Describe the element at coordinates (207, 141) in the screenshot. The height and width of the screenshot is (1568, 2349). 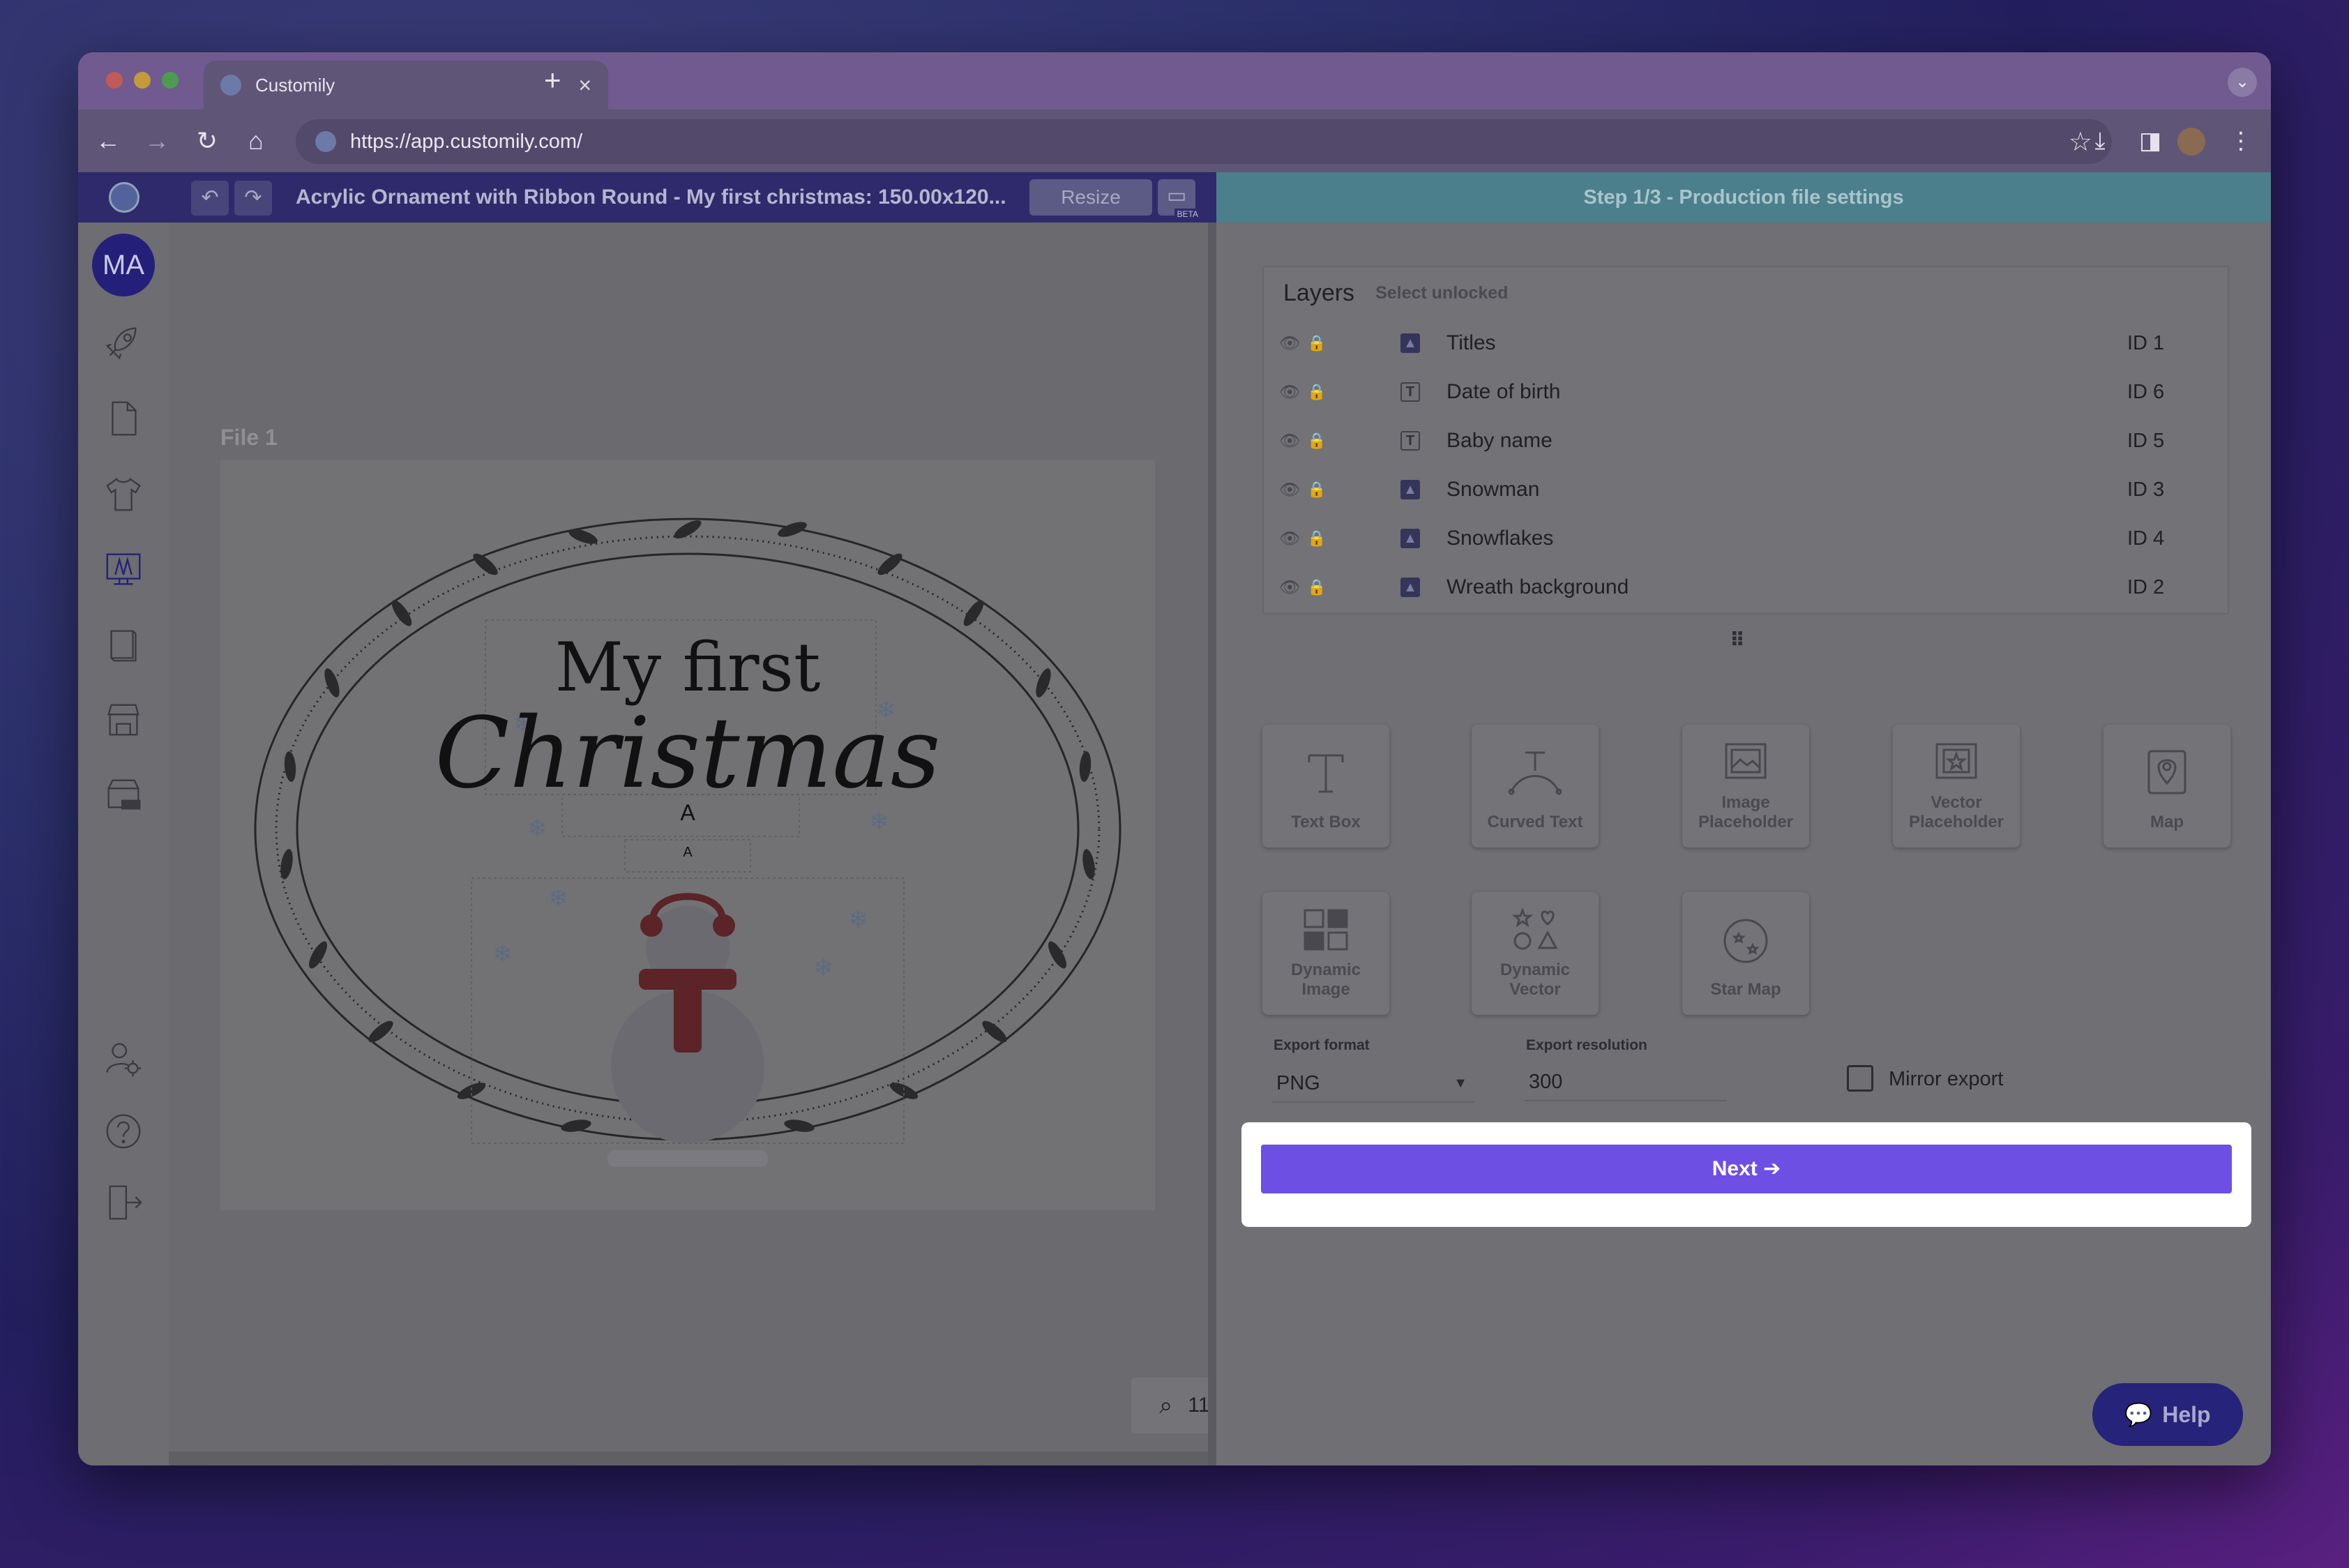
I see `reload-icon: ↻` at that location.